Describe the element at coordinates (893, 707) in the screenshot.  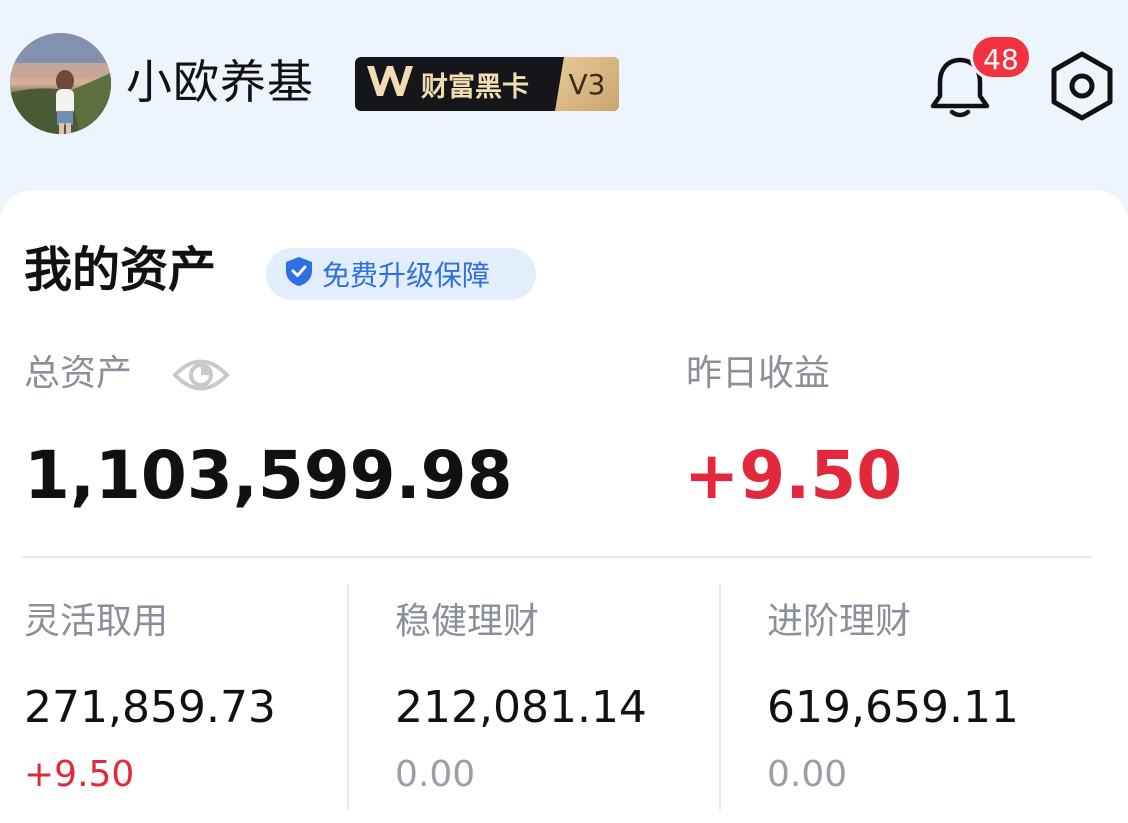
I see `category-advanced-value: 619,659.11` at that location.